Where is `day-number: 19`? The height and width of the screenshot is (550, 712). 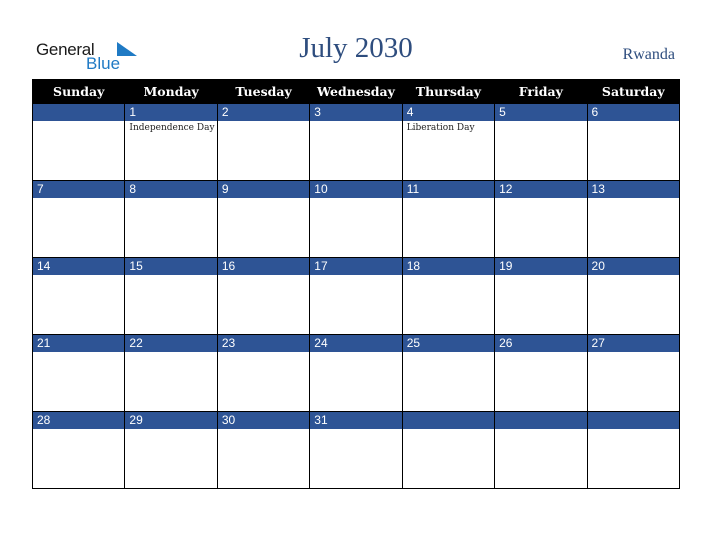
day-number: 19 is located at coordinates (541, 266).